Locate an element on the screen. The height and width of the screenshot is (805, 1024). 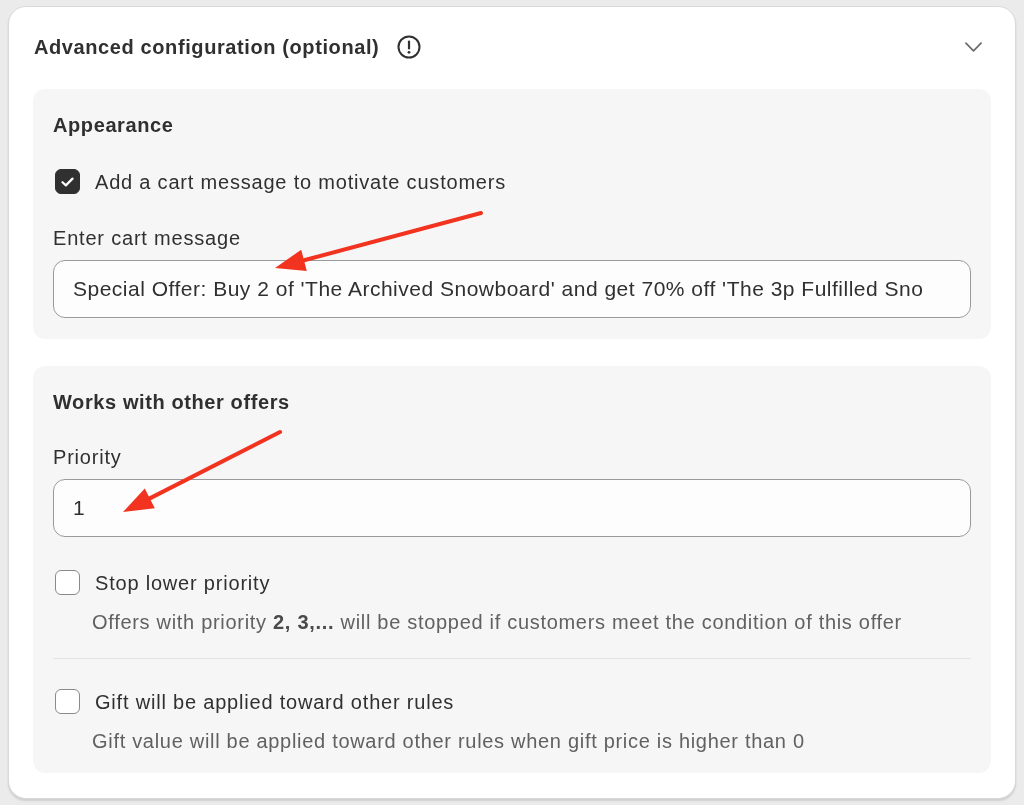
checkbox-label: Gift will be applied toward other rules is located at coordinates (275, 701).